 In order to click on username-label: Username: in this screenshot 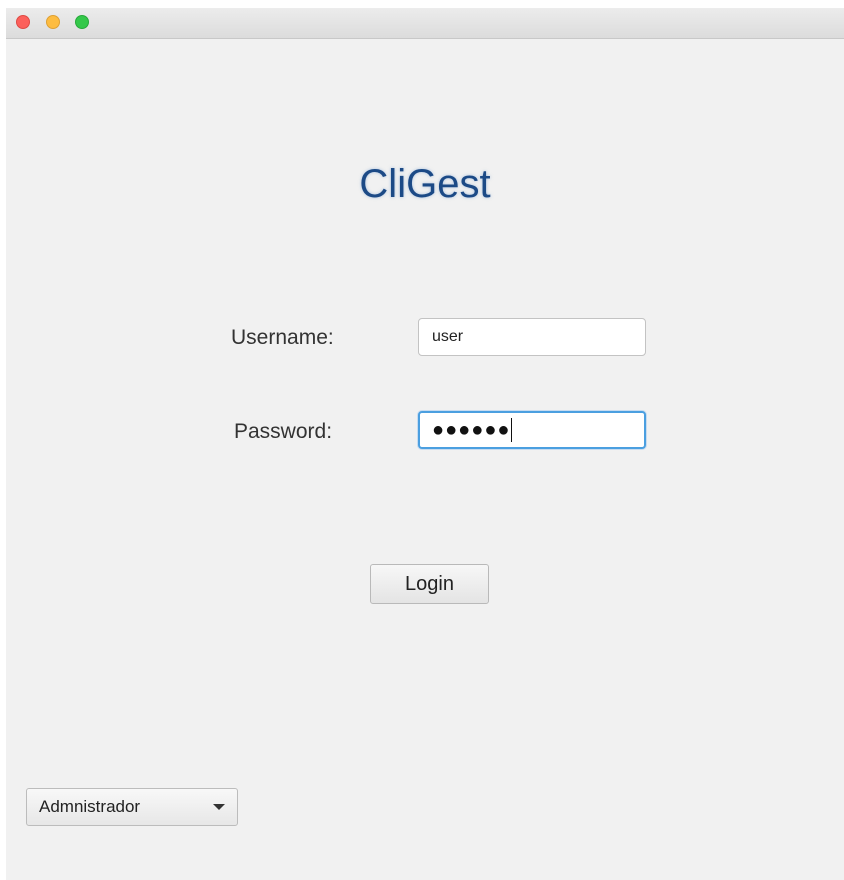, I will do `click(282, 337)`.